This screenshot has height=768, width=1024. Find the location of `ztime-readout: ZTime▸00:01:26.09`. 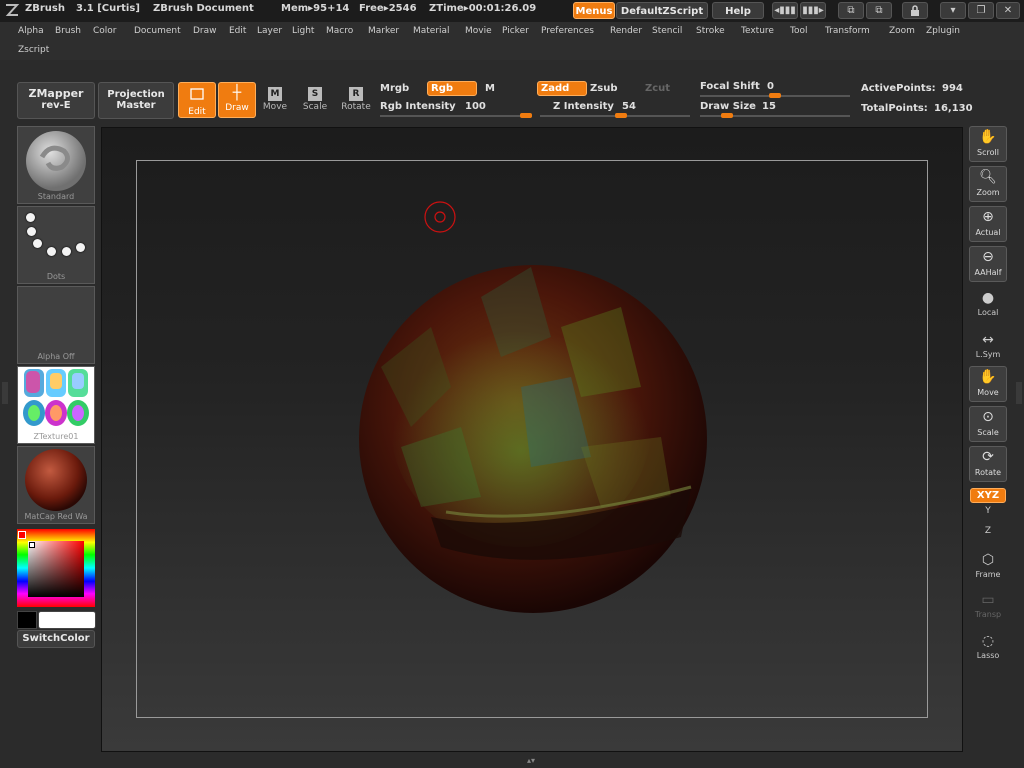

ztime-readout: ZTime▸00:01:26.09 is located at coordinates (483, 8).